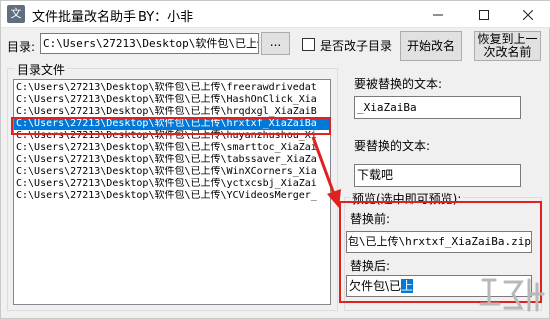  I want to click on annotation-arrow-icon, so click(326, 172).